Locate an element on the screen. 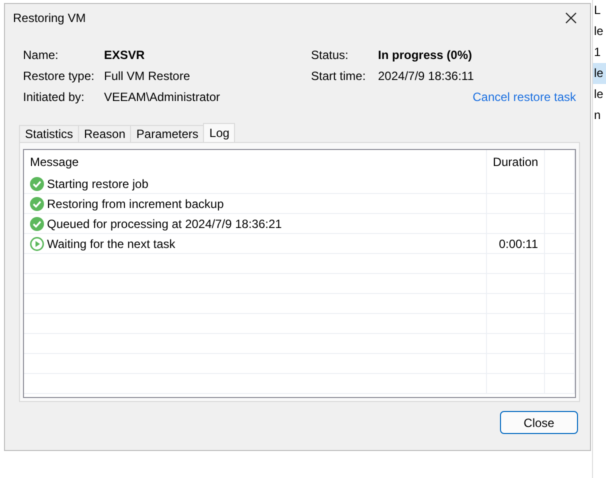 Image resolution: width=606 pixels, height=478 pixels. list-item: n is located at coordinates (597, 115).